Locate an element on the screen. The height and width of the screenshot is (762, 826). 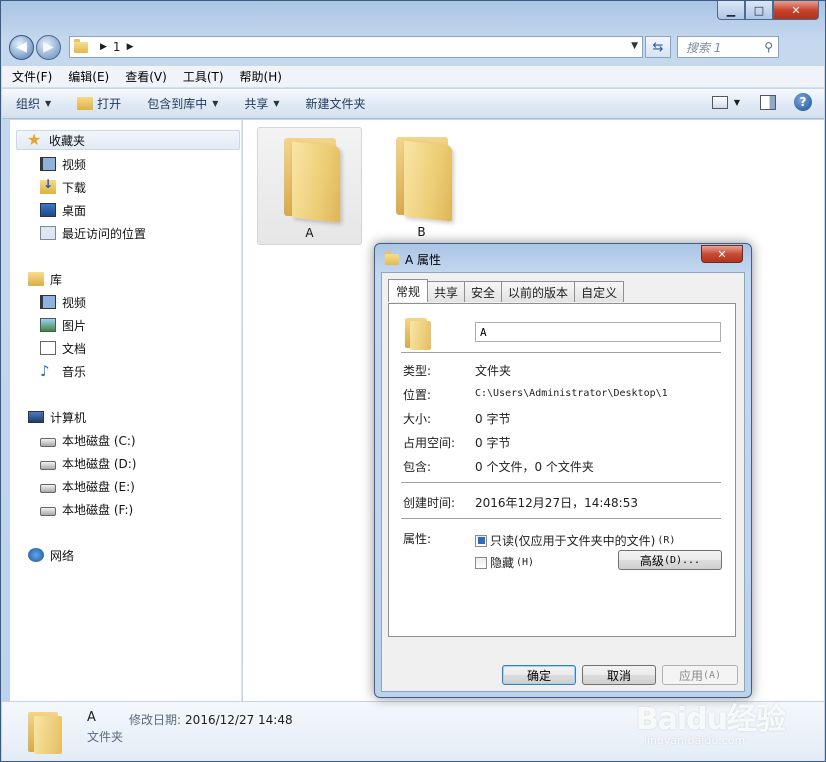
readonly-label: 只读(仅应用于文件夹中的文件) is located at coordinates (573, 541).